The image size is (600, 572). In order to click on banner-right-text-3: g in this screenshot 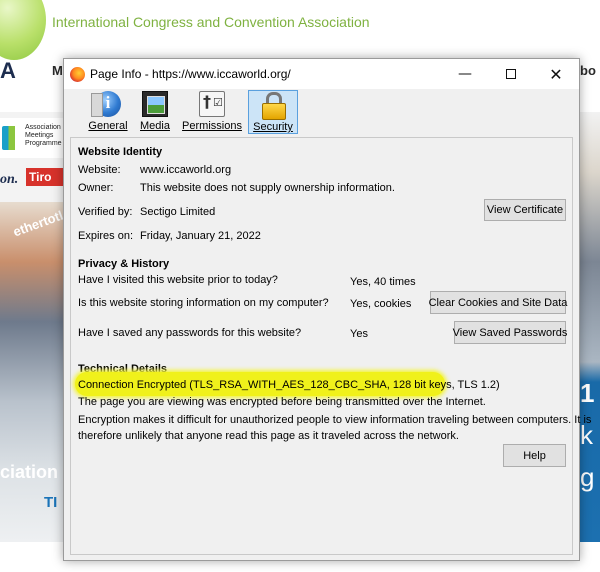, I will do `click(587, 477)`.